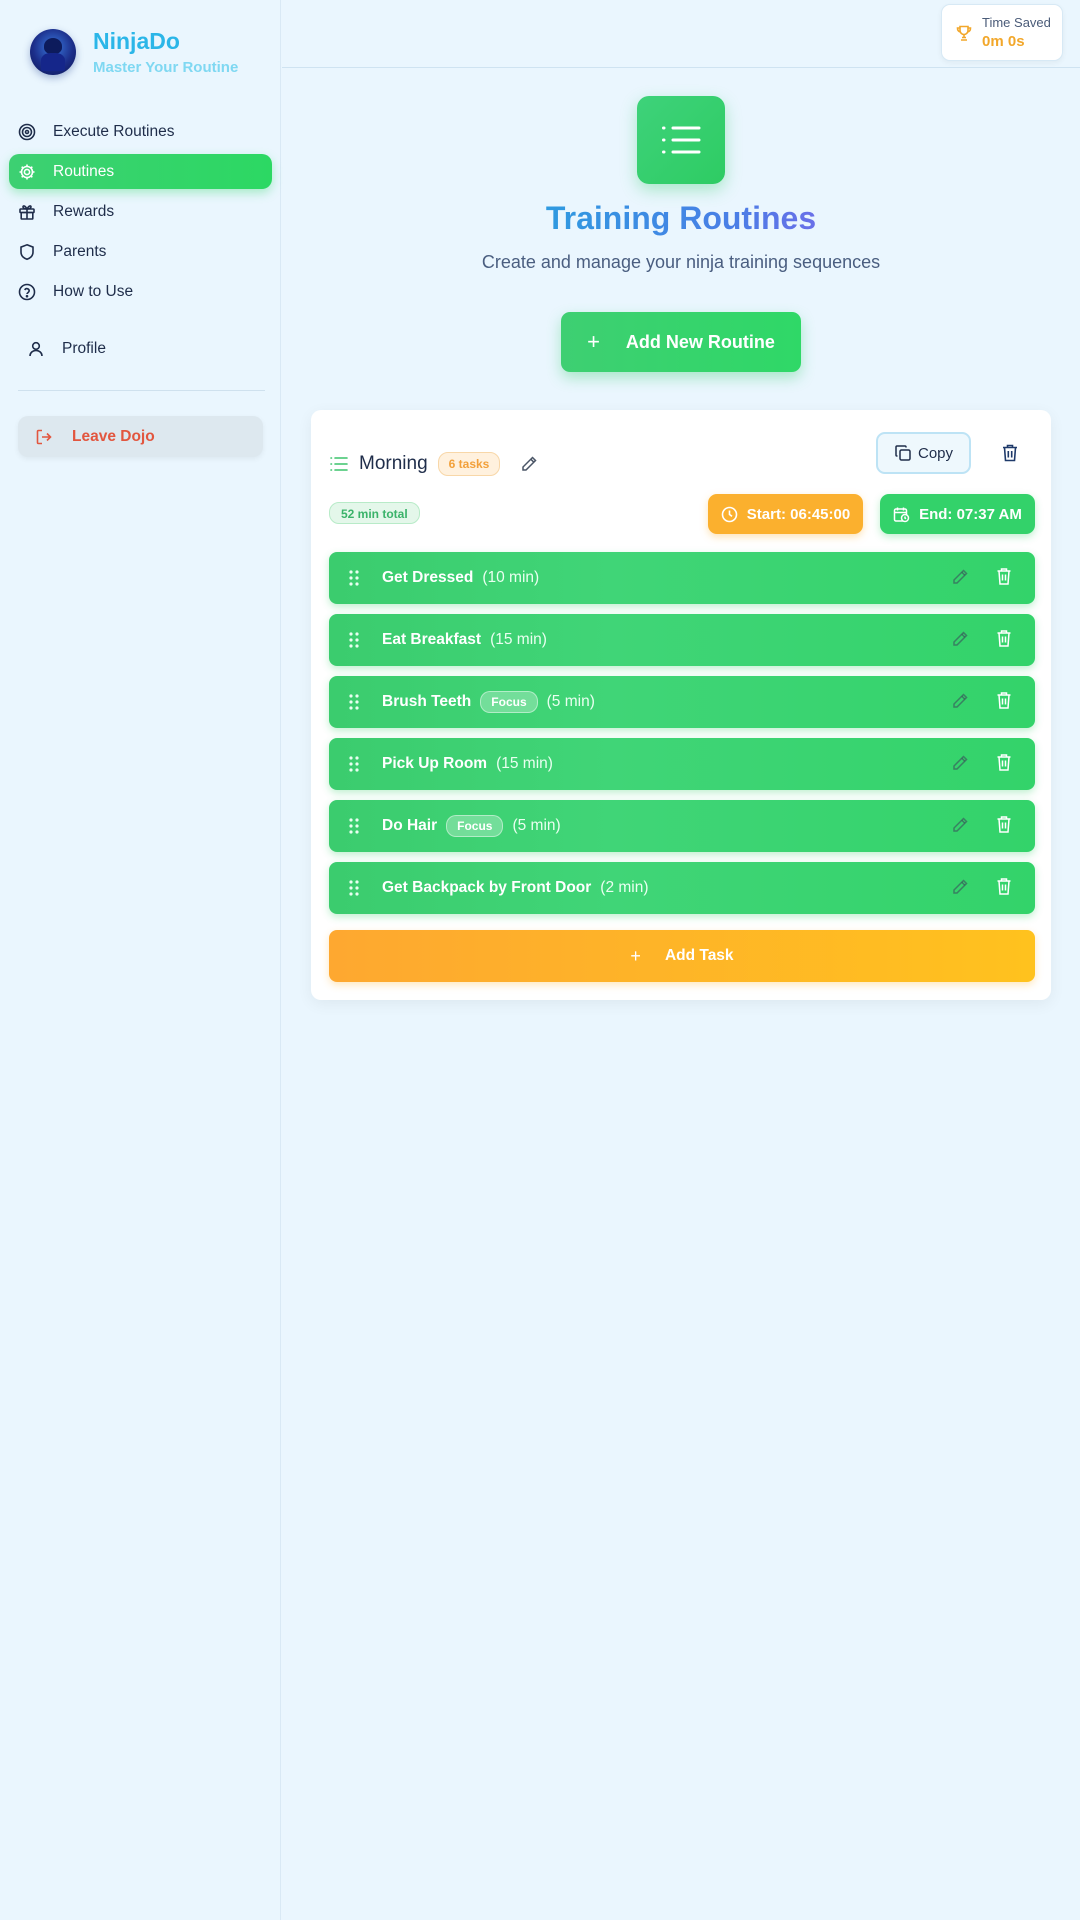 The image size is (1080, 1920). What do you see at coordinates (511, 577) in the screenshot?
I see `task-duration: (10 min)` at bounding box center [511, 577].